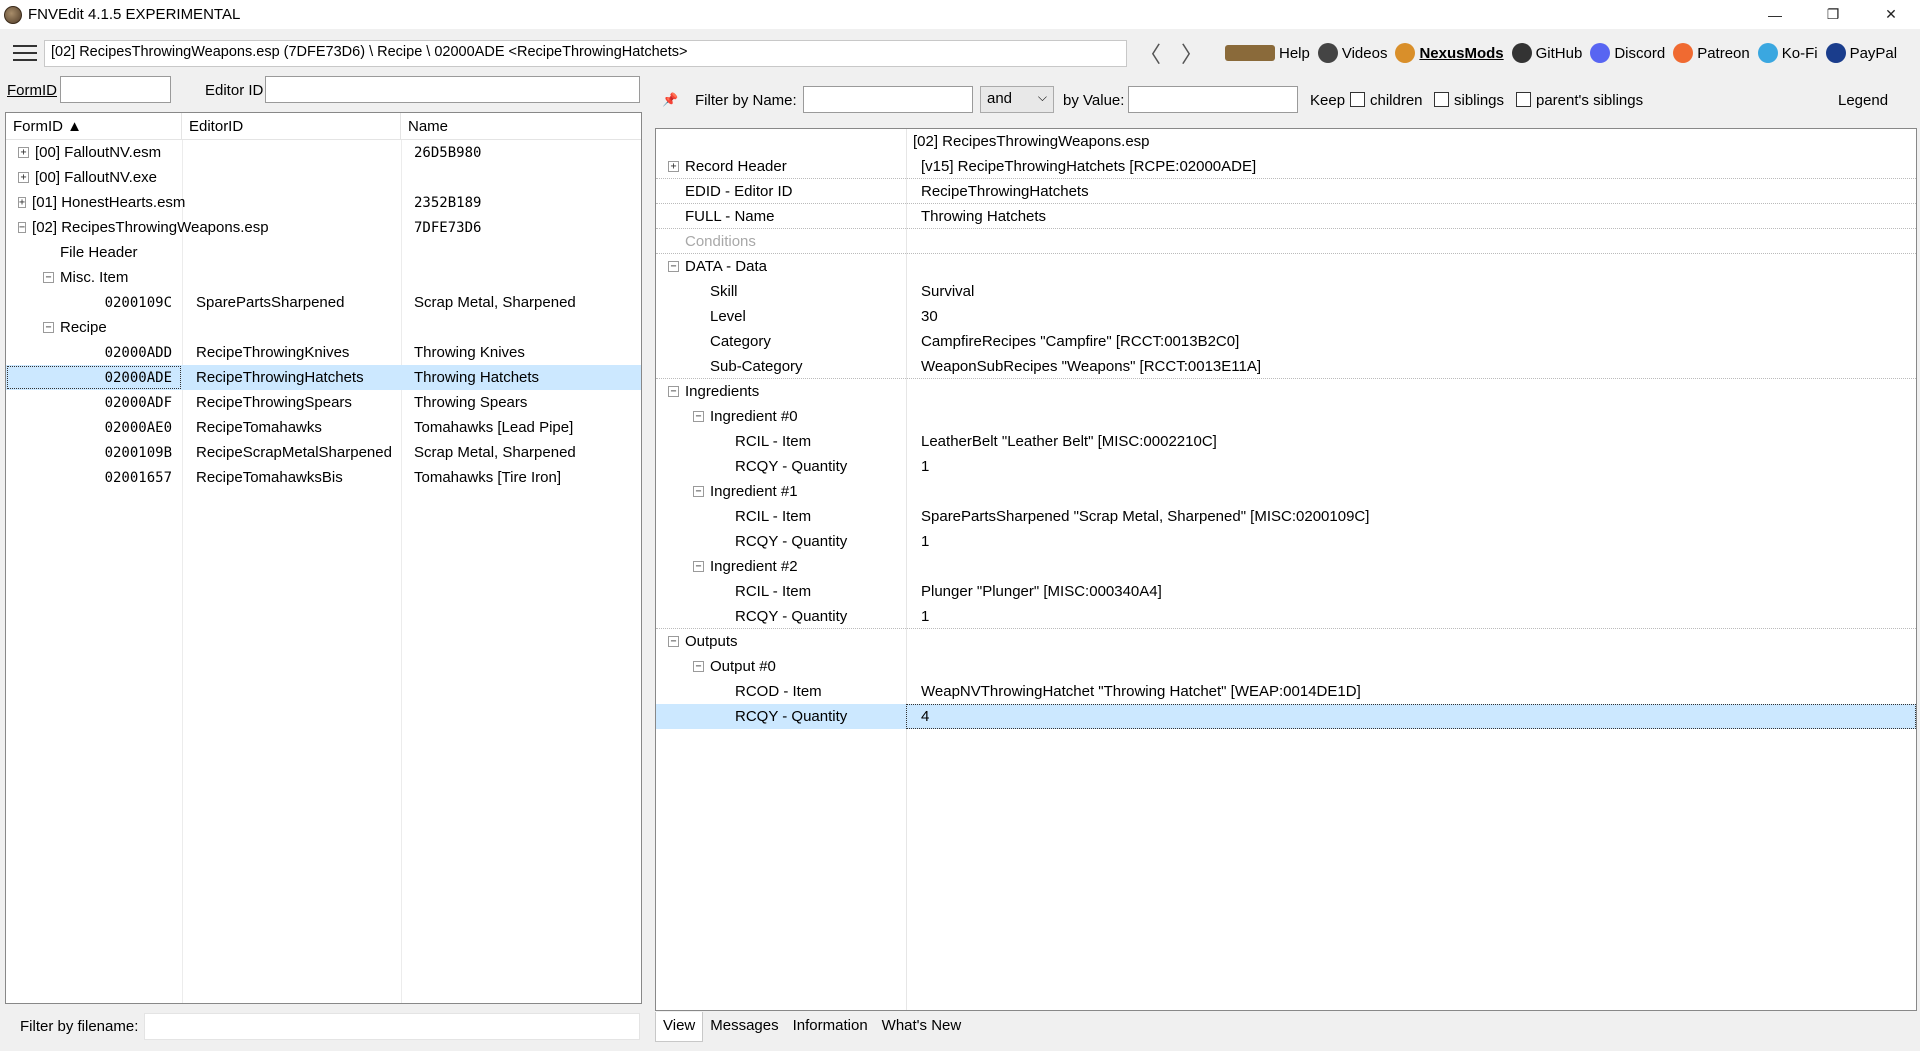 Image resolution: width=1920 pixels, height=1051 pixels. What do you see at coordinates (1286, 391) in the screenshot?
I see `field-row: − Ingredients` at bounding box center [1286, 391].